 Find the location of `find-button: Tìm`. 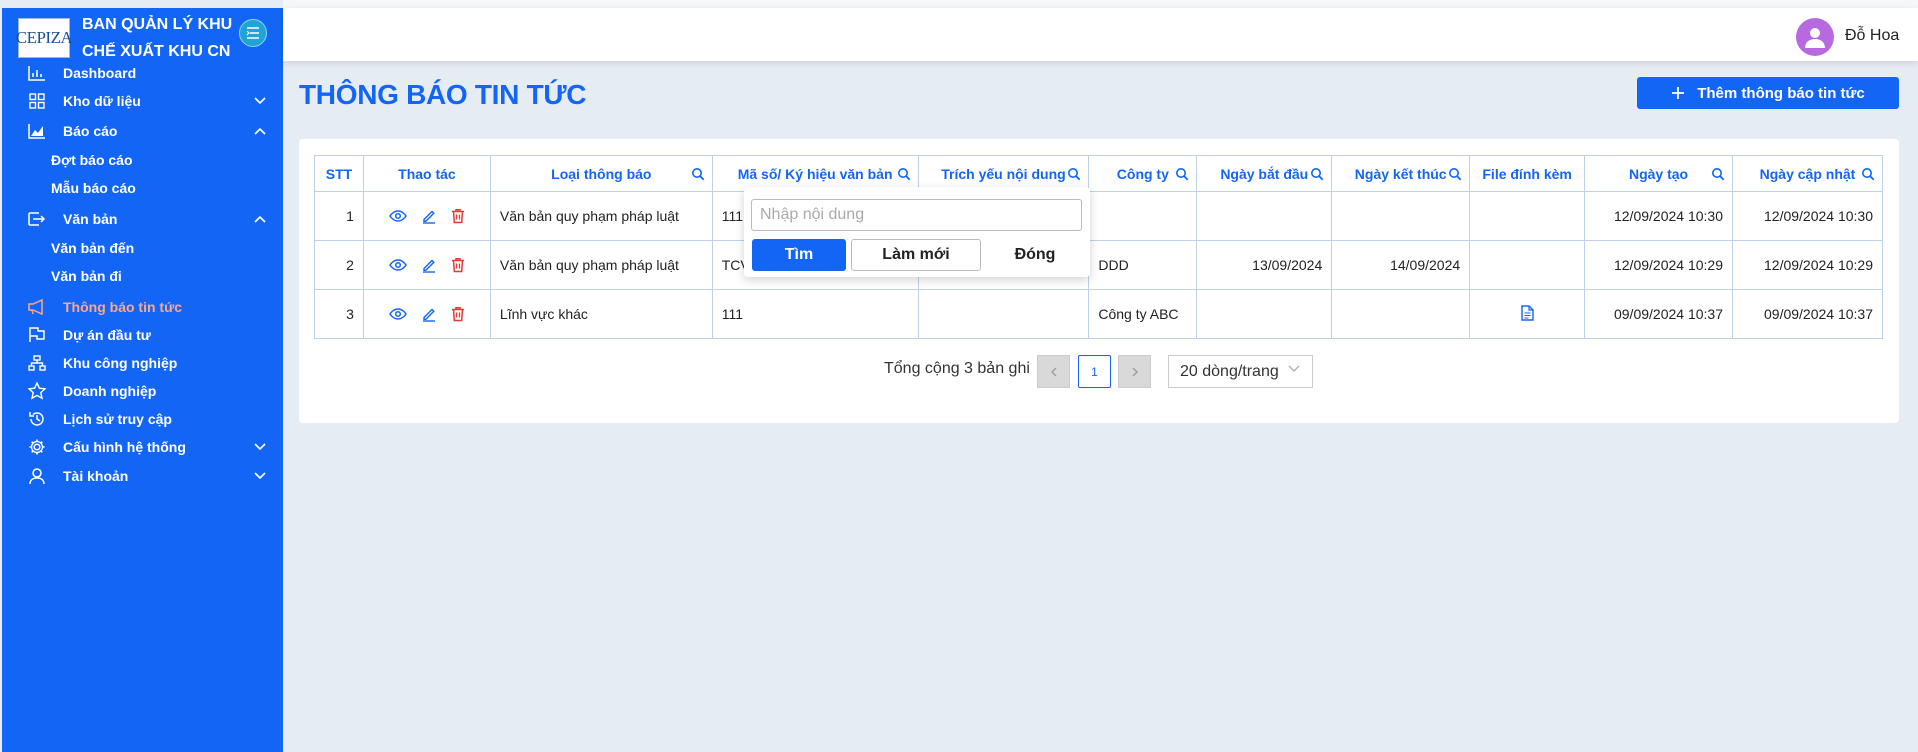

find-button: Tìm is located at coordinates (799, 255).